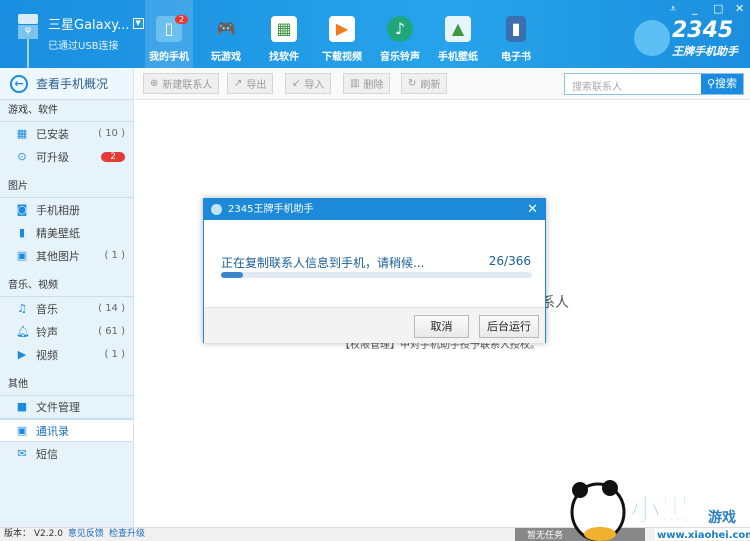 The width and height of the screenshot is (750, 541). I want to click on overview-label: 查看手机概况, so click(72, 84).